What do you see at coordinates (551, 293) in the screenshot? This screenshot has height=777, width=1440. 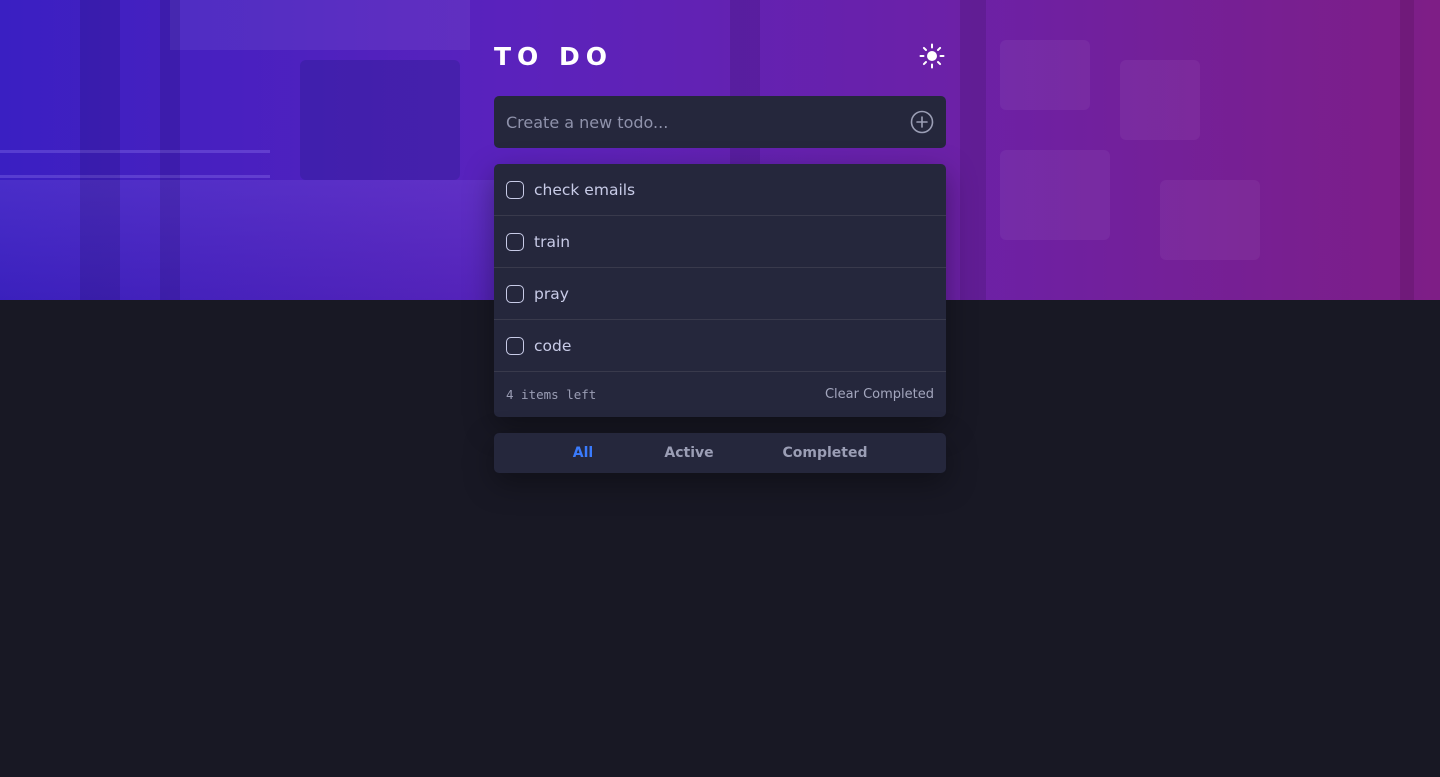 I see `todo-label: pray` at bounding box center [551, 293].